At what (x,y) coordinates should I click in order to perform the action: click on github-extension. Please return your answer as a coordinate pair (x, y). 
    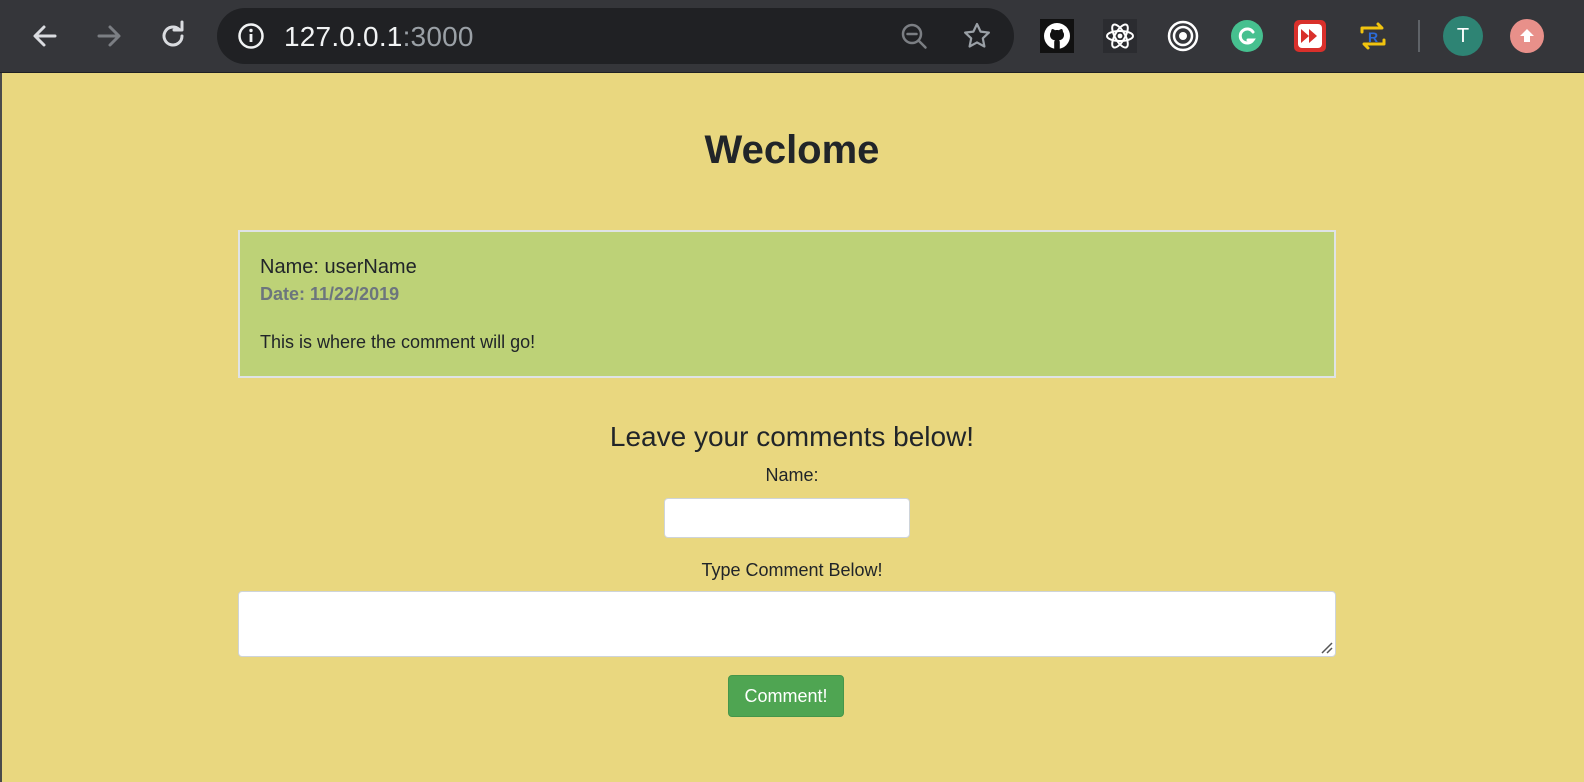
    Looking at the image, I should click on (1057, 36).